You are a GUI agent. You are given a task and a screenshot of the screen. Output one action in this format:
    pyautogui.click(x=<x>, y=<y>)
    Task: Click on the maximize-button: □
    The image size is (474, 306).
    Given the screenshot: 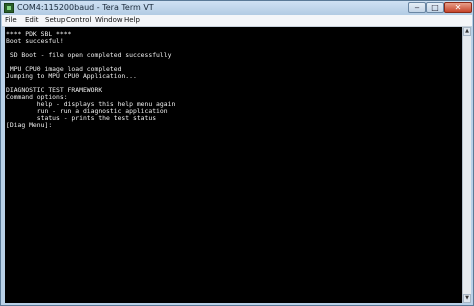 What is the action you would take?
    pyautogui.click(x=435, y=7)
    